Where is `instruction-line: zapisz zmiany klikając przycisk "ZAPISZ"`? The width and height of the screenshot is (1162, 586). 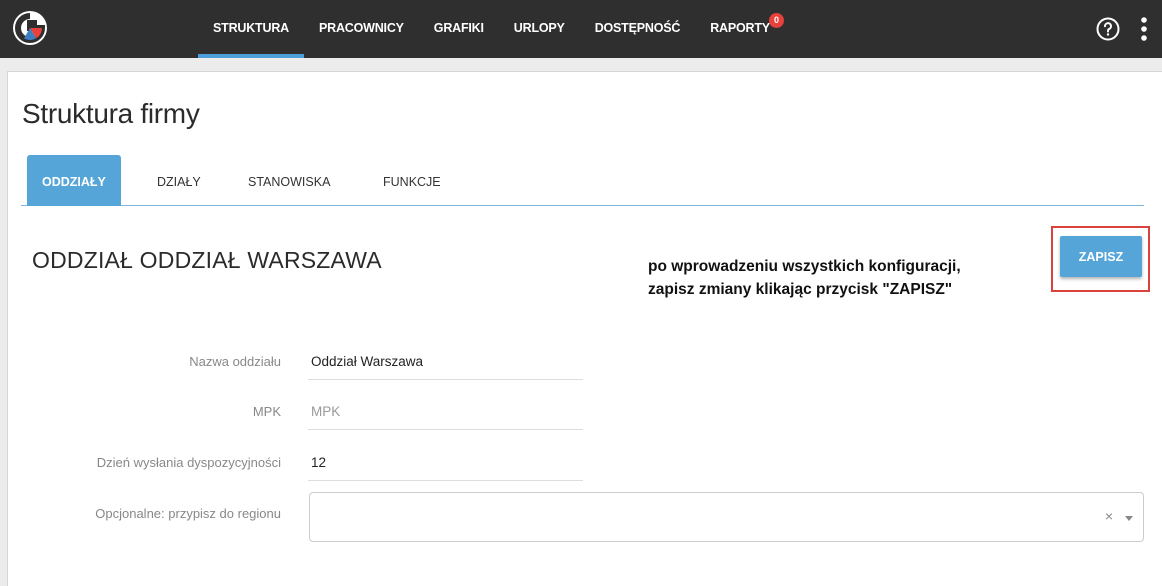
instruction-line: zapisz zmiany klikając przycisk "ZAPISZ" is located at coordinates (800, 289).